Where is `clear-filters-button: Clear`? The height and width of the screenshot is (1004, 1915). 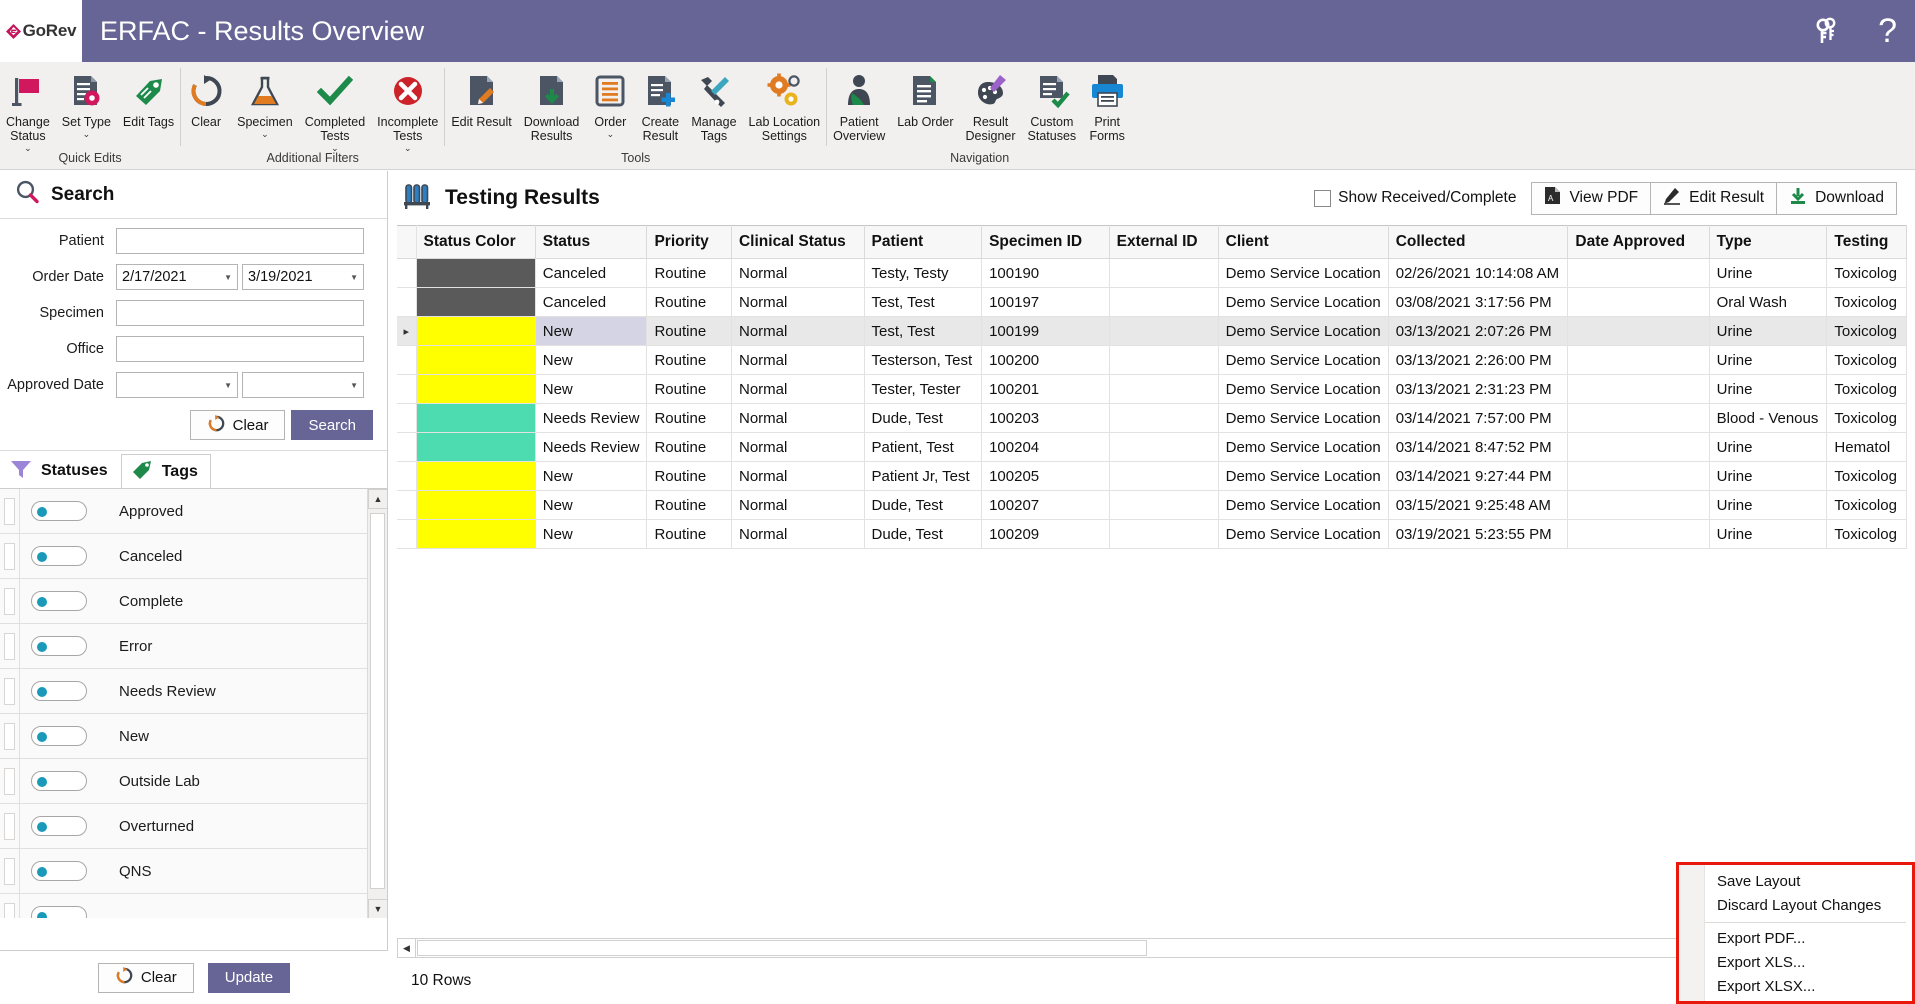
clear-filters-button: Clear is located at coordinates (206, 97).